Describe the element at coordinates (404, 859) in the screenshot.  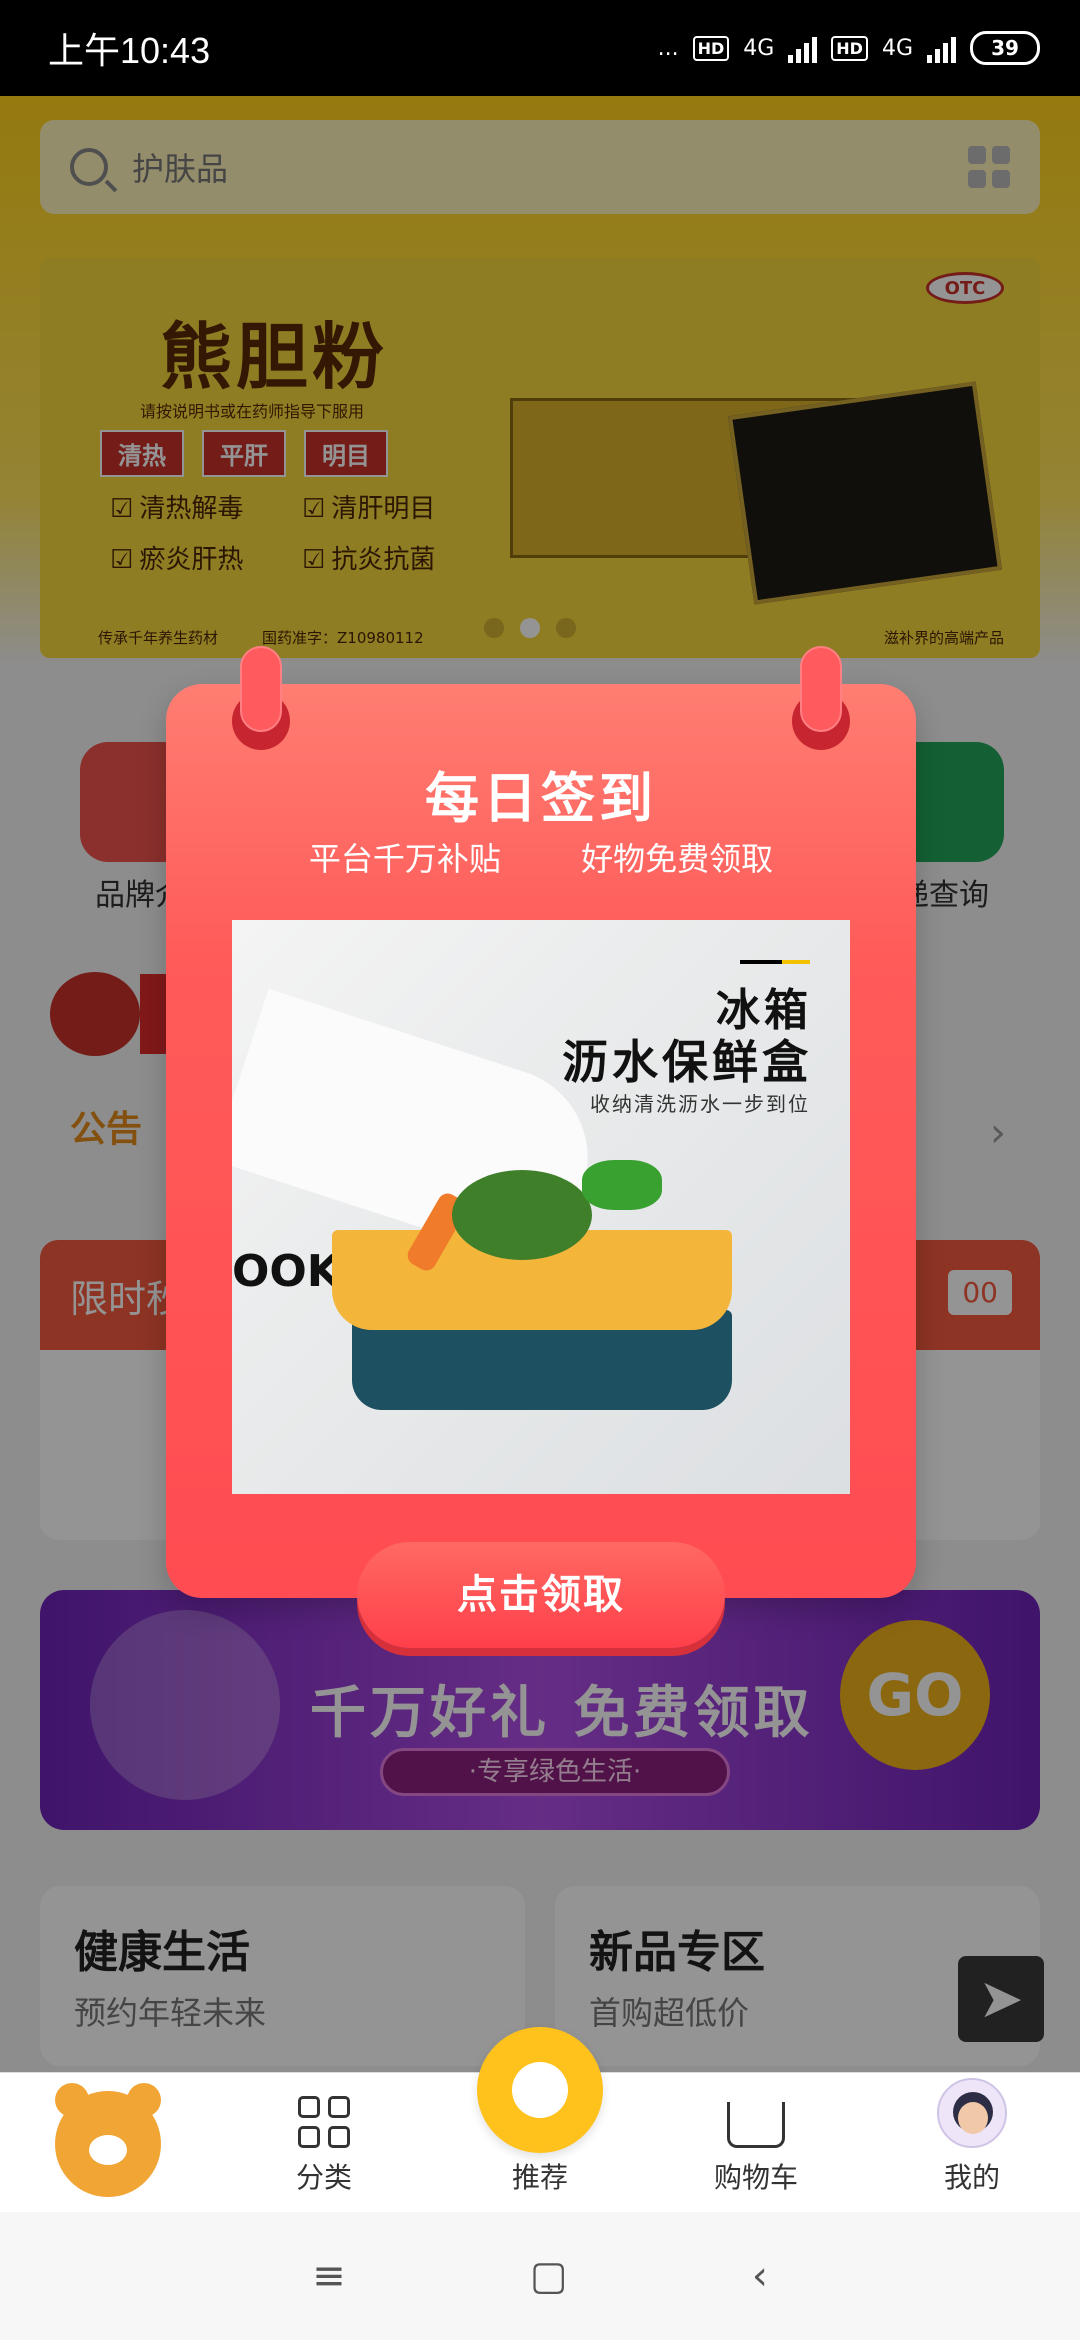
I see `modal-subtitle-left: 平台千万补贴` at that location.